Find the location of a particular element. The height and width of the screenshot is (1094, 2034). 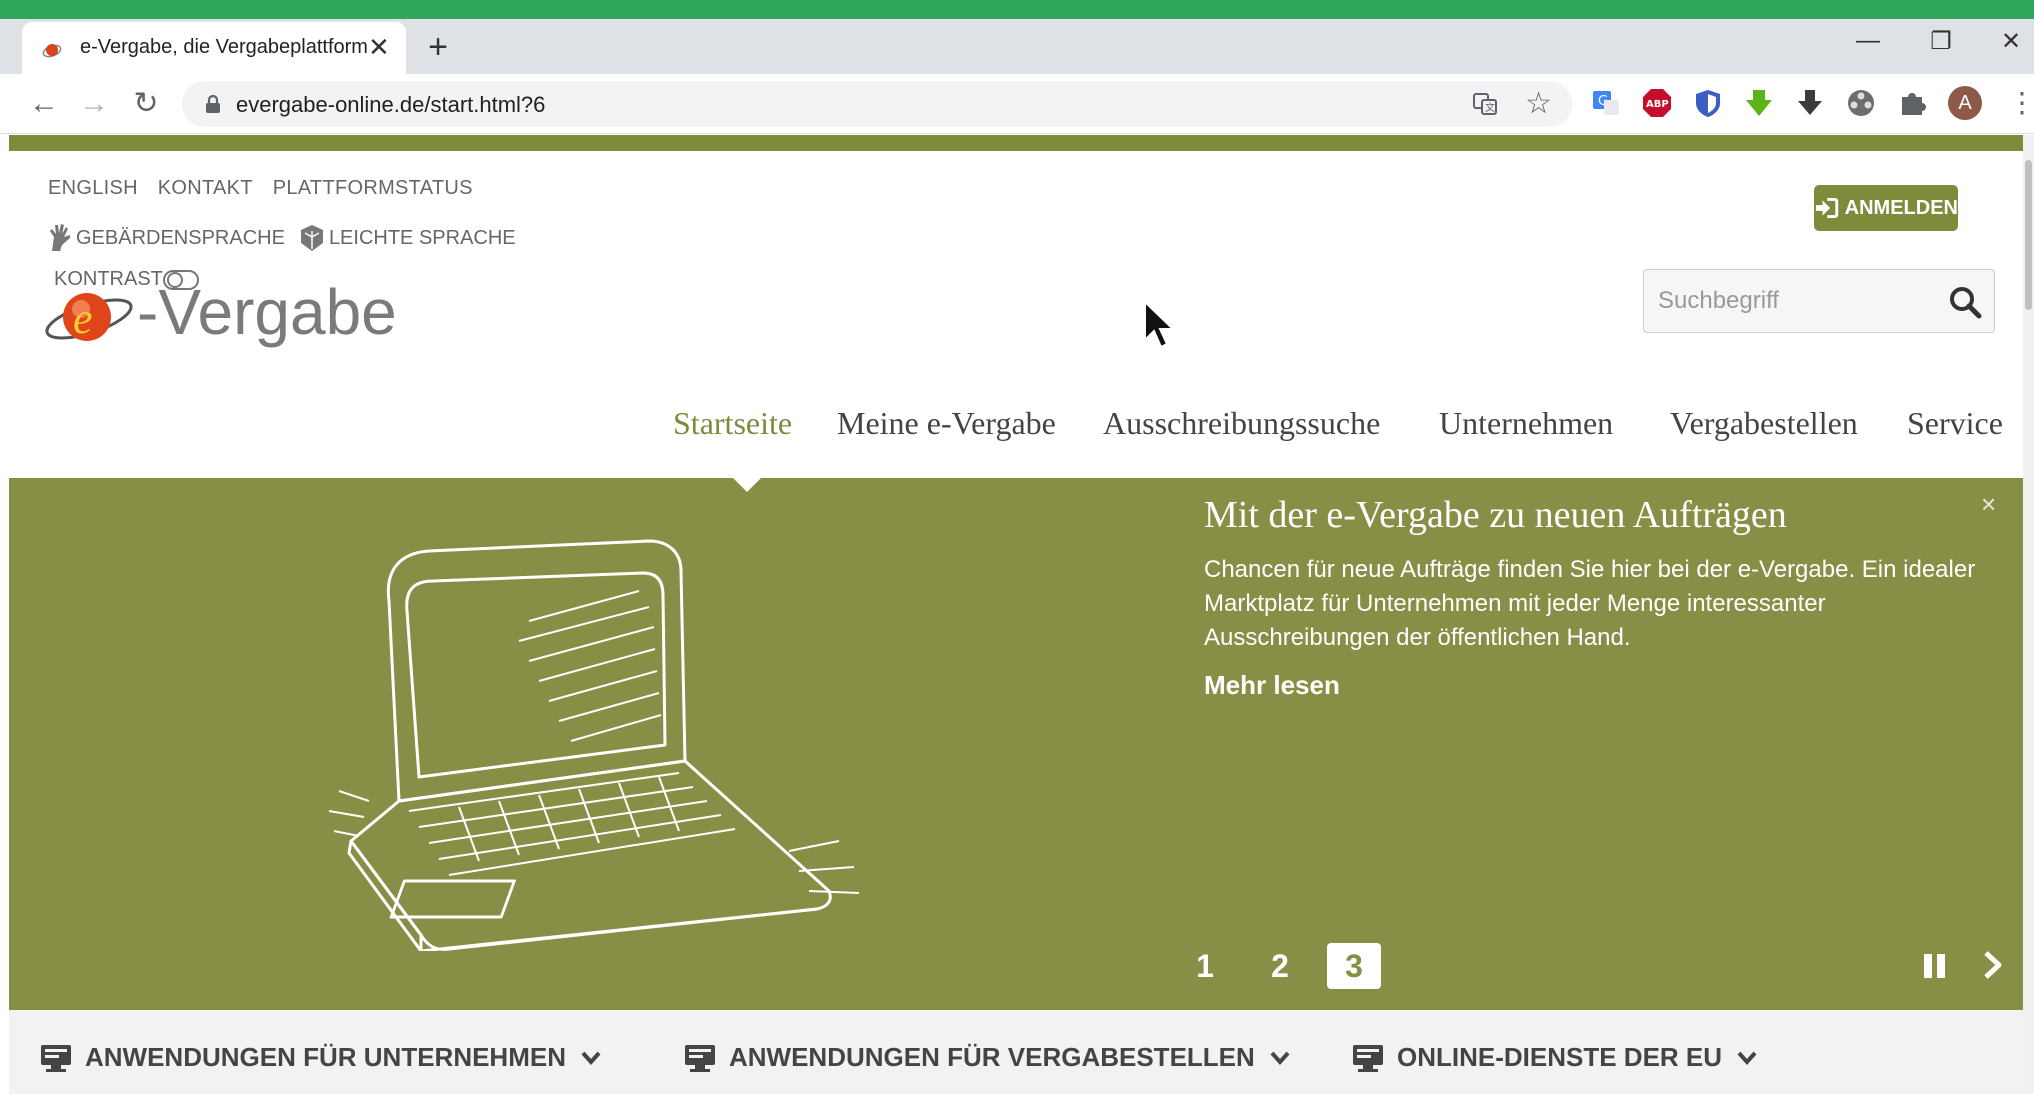

link-english: ENGLISH is located at coordinates (93, 188).